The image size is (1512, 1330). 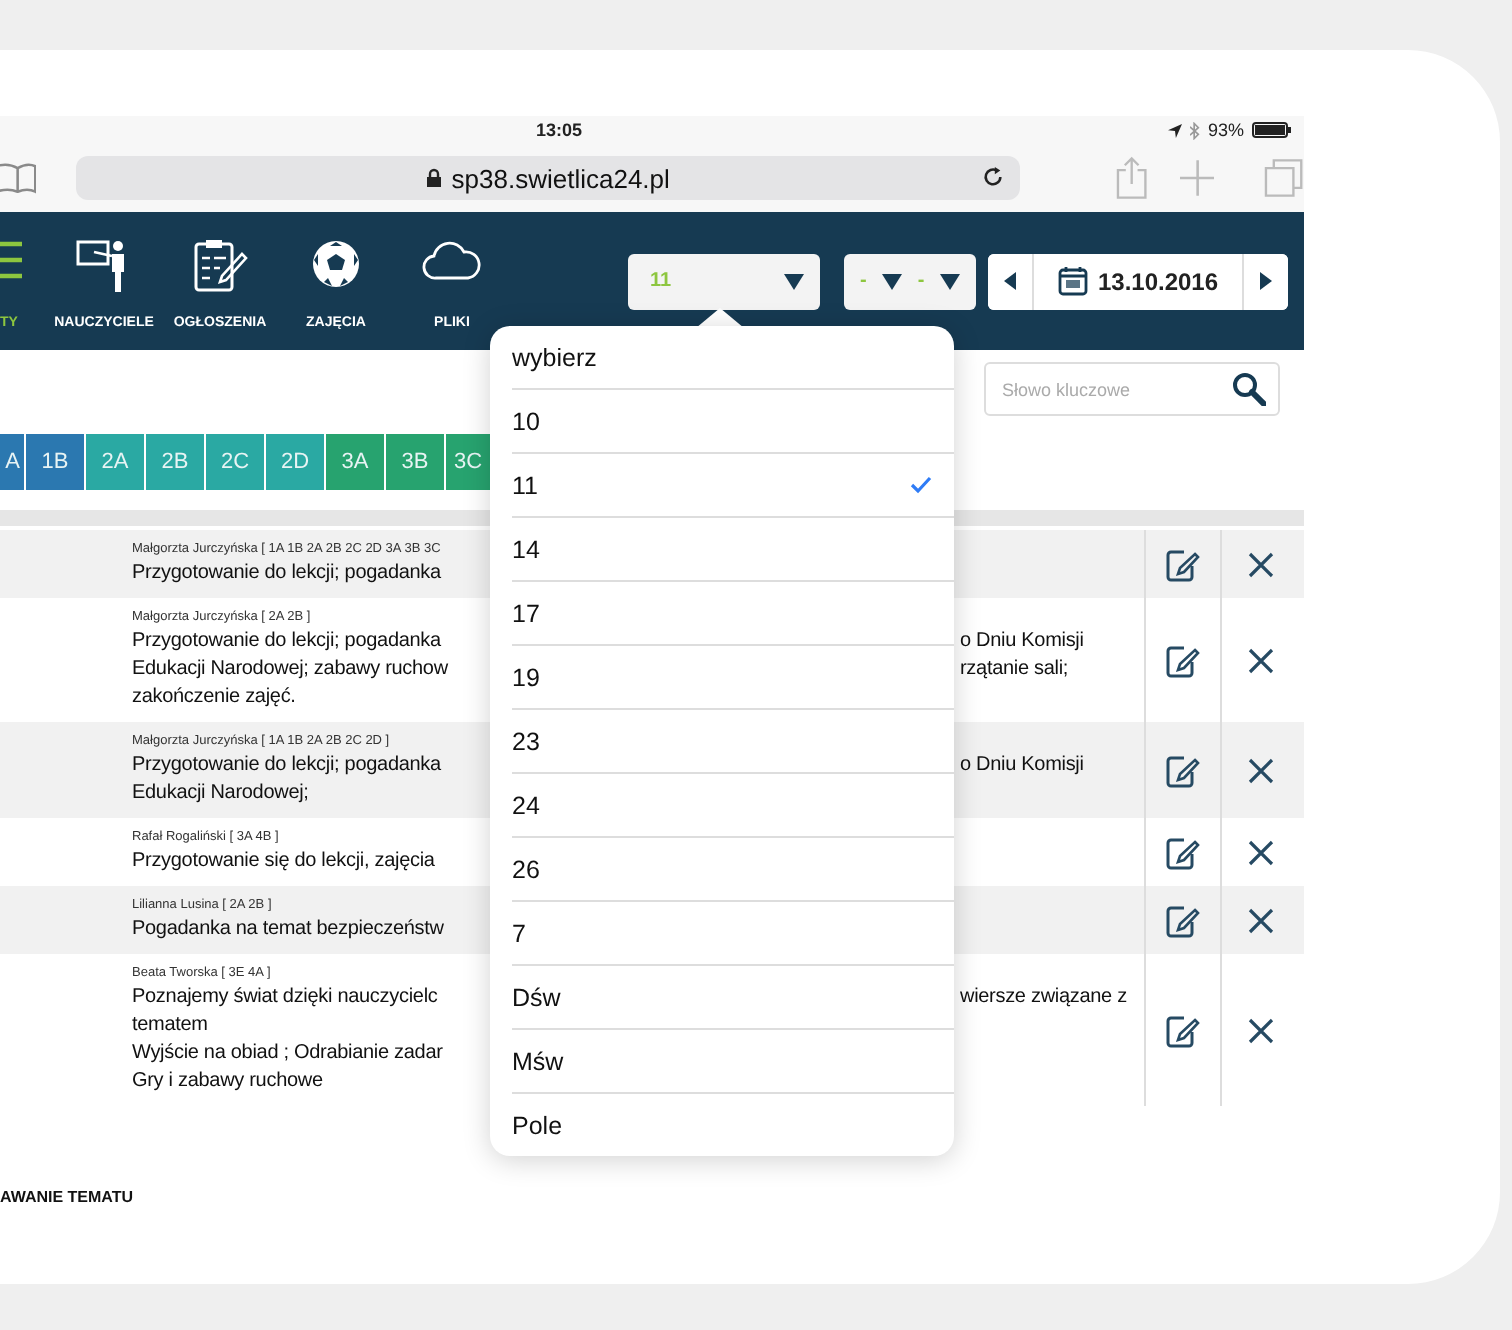 I want to click on status-time: 13:05, so click(x=559, y=130).